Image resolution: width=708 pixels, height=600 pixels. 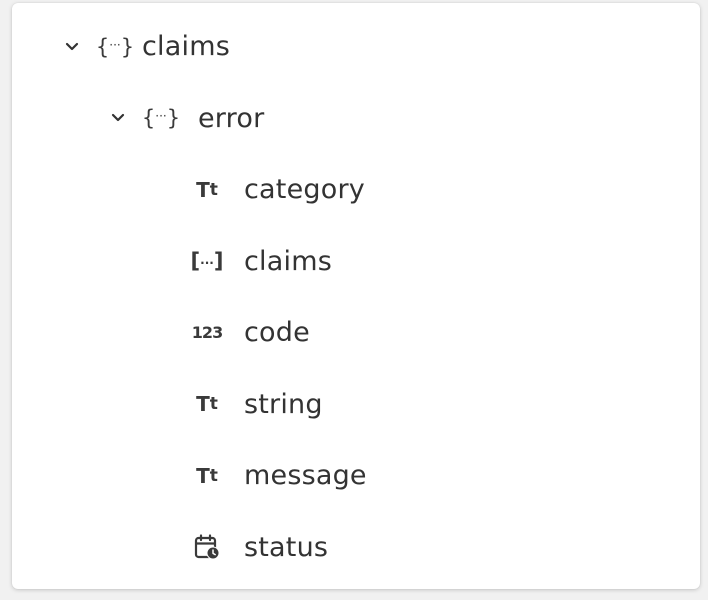 I want to click on tree-node-label: claims, so click(x=186, y=47).